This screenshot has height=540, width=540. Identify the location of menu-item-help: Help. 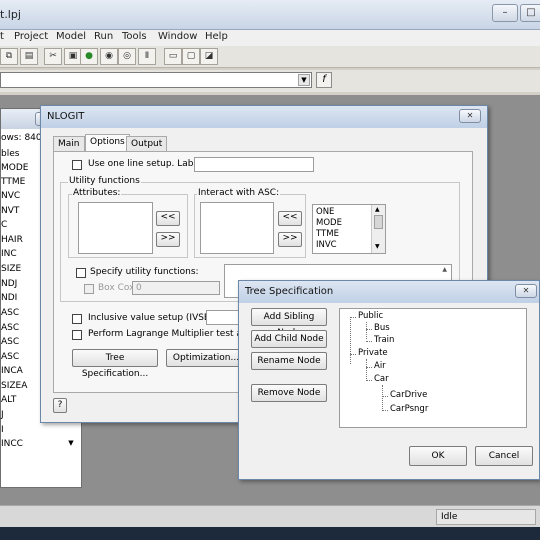
(216, 36).